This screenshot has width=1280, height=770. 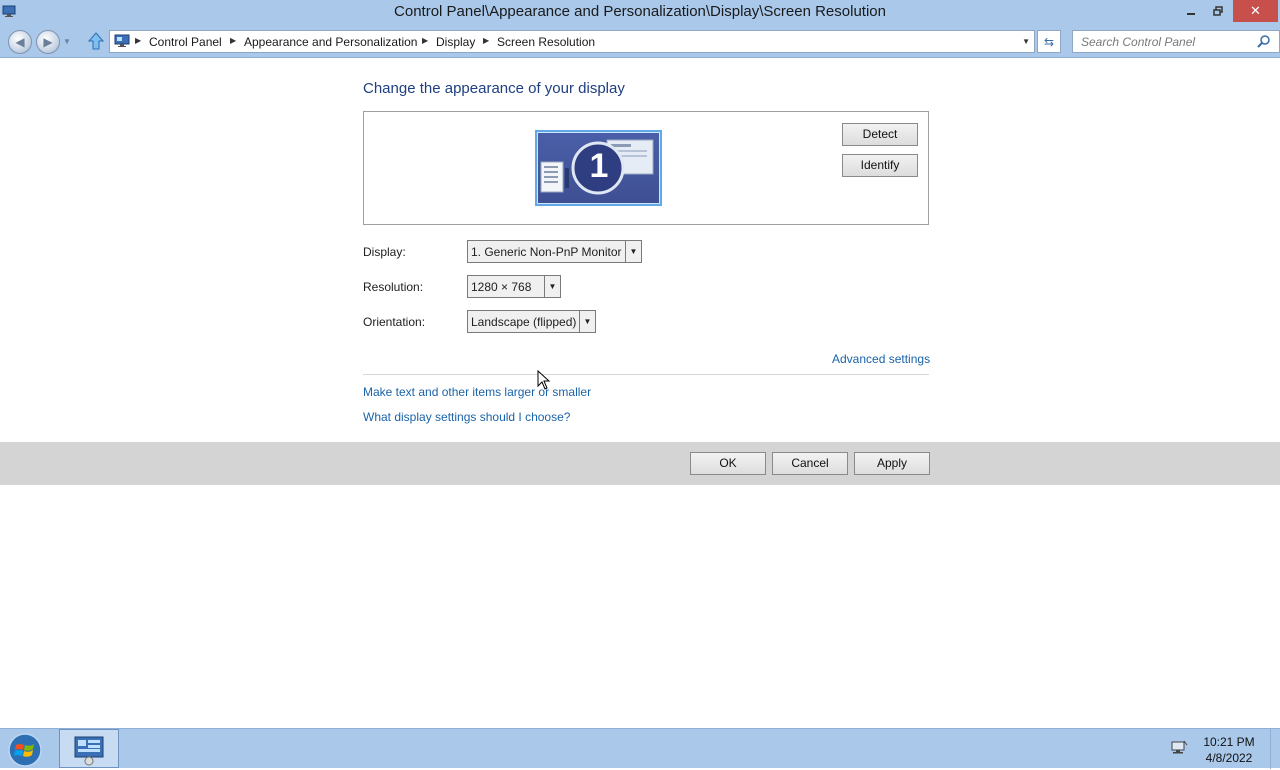 I want to click on clock-date: 4/8/2022, so click(x=1229, y=758).